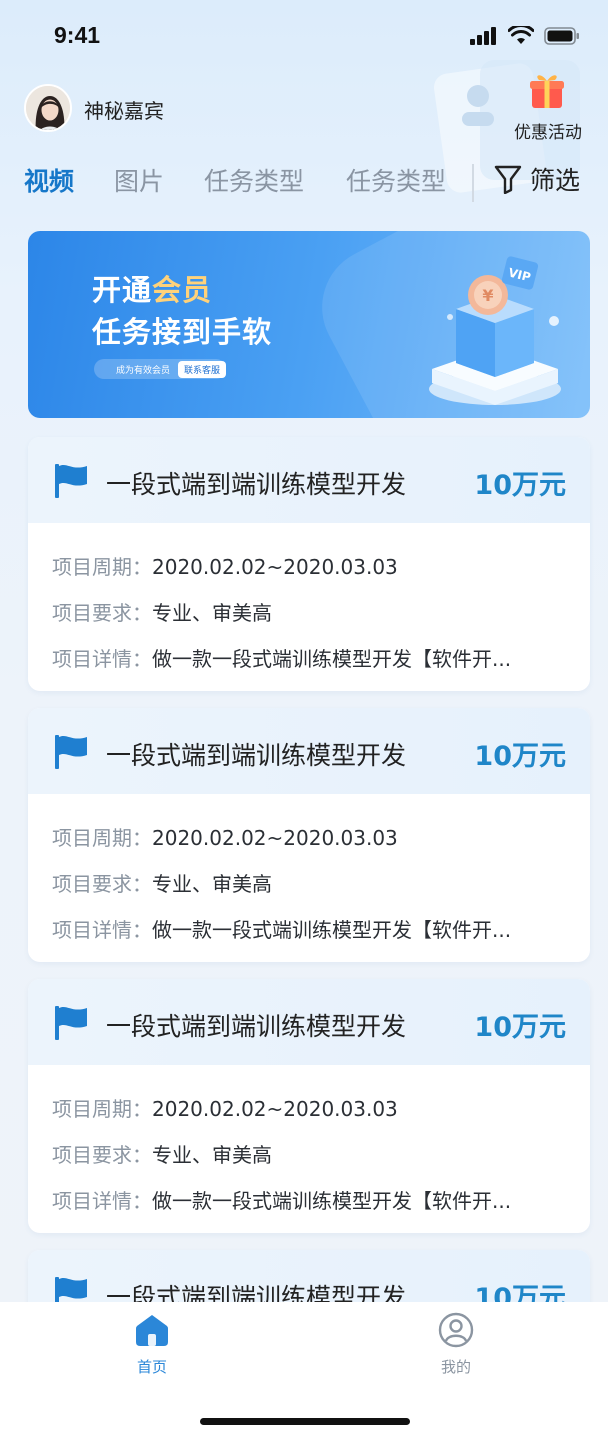 The width and height of the screenshot is (608, 1440). Describe the element at coordinates (124, 111) in the screenshot. I see `username: 神秘嘉宾` at that location.